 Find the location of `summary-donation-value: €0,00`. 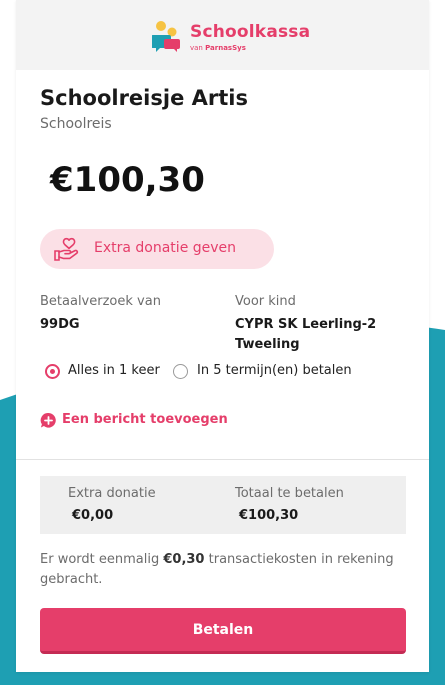

summary-donation-value: €0,00 is located at coordinates (93, 515).